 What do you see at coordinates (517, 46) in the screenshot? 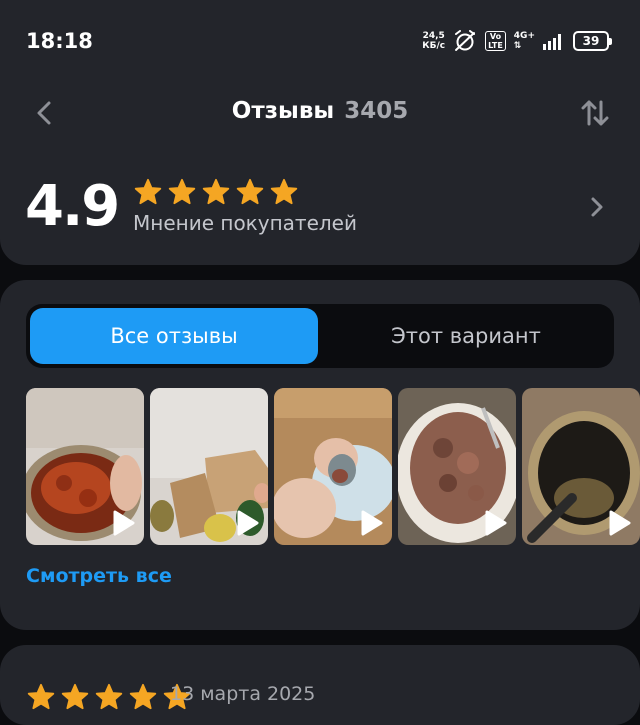
I see `data-arrows-icon: ⇅` at bounding box center [517, 46].